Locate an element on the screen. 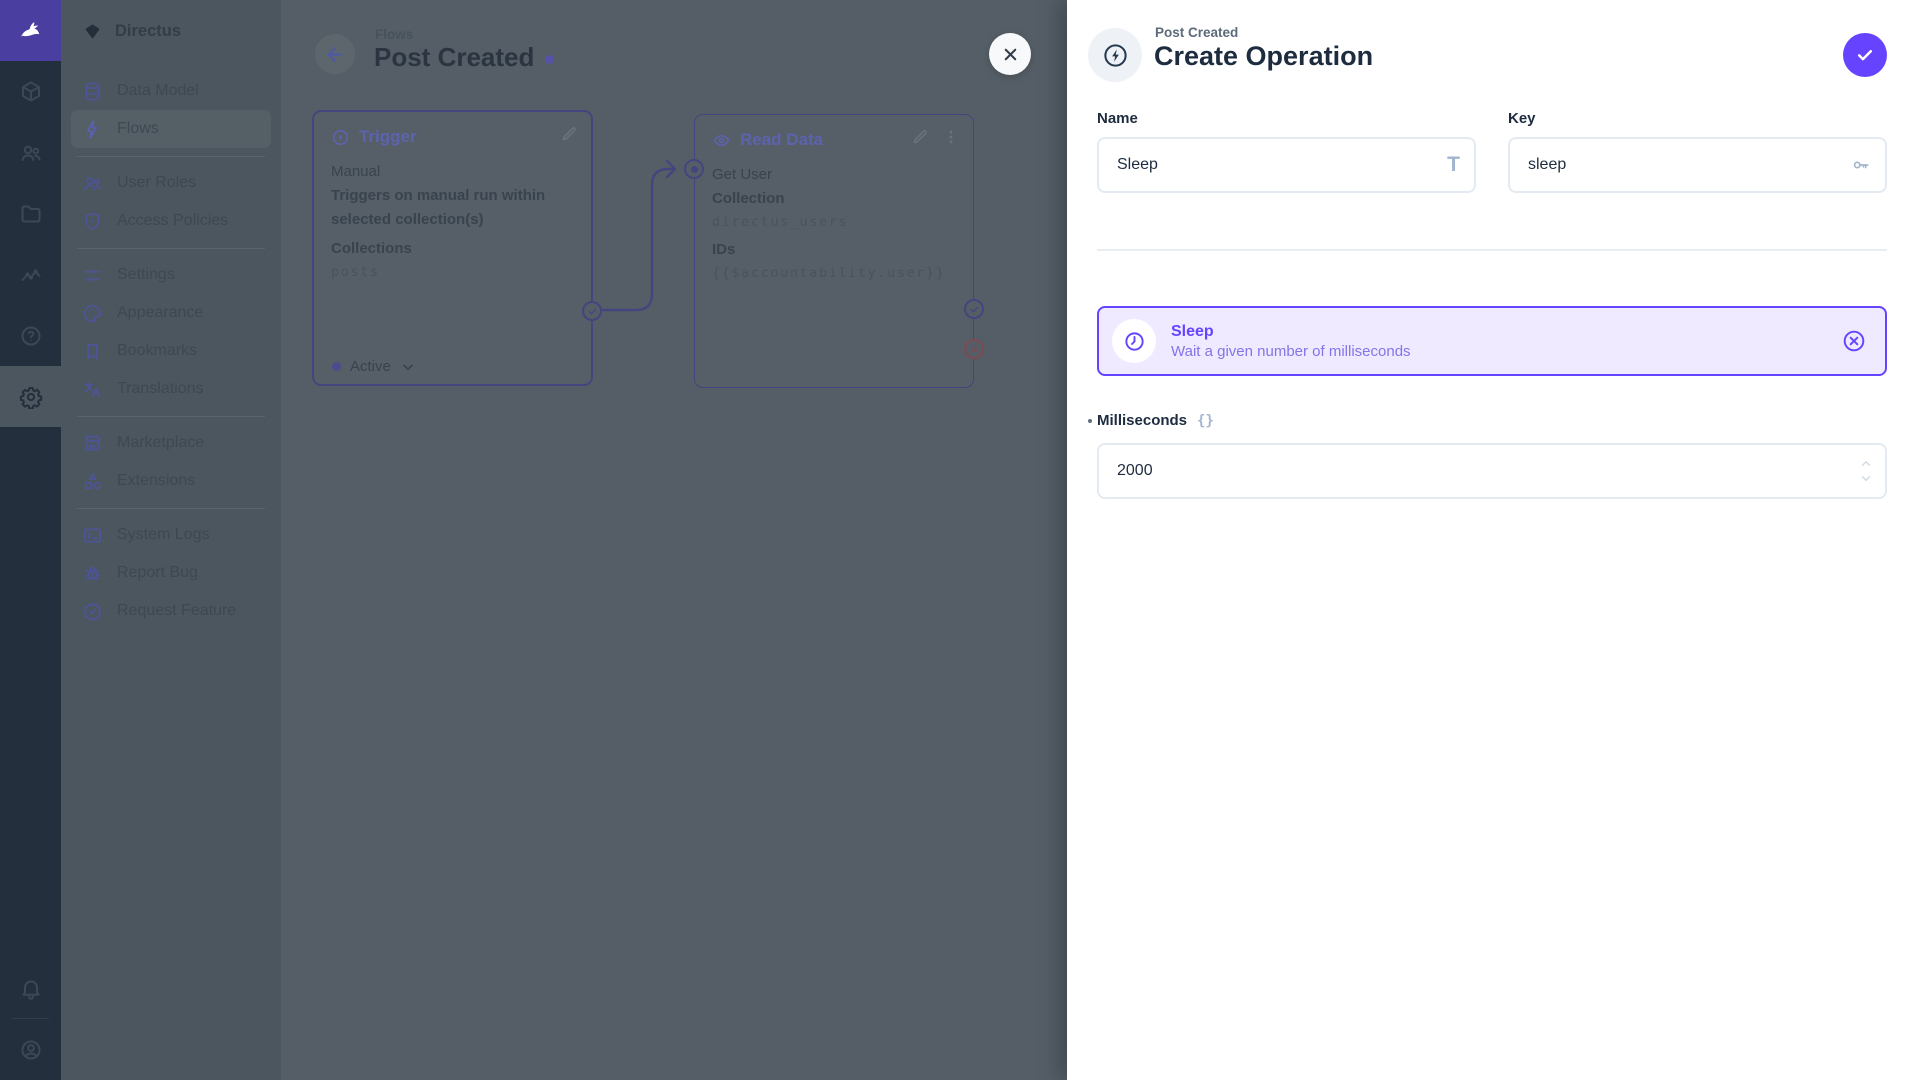 The width and height of the screenshot is (1920, 1080). sidebar-item-system-logs: System Logs is located at coordinates (171, 535).